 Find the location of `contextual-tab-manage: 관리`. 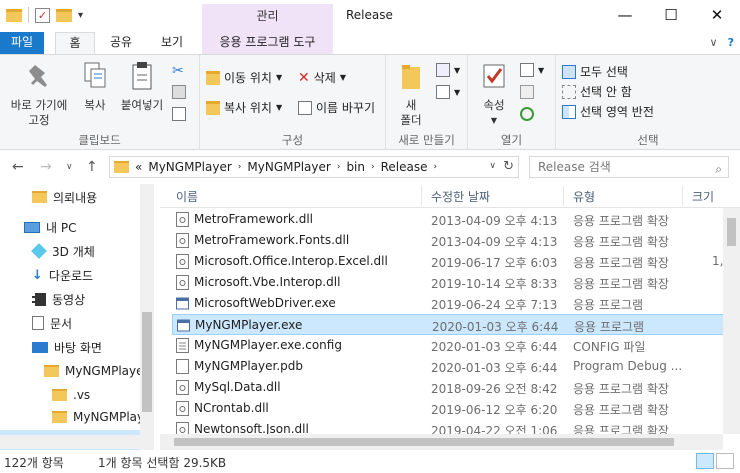

contextual-tab-manage: 관리 is located at coordinates (267, 18).